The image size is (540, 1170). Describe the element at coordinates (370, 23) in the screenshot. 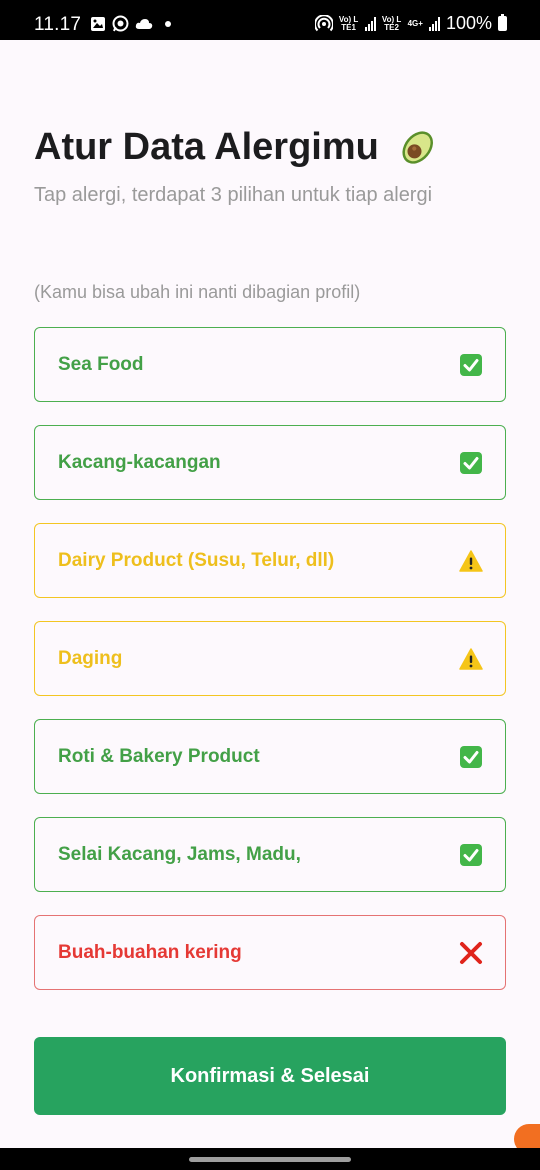

I see `signal-bars-1-icon` at that location.